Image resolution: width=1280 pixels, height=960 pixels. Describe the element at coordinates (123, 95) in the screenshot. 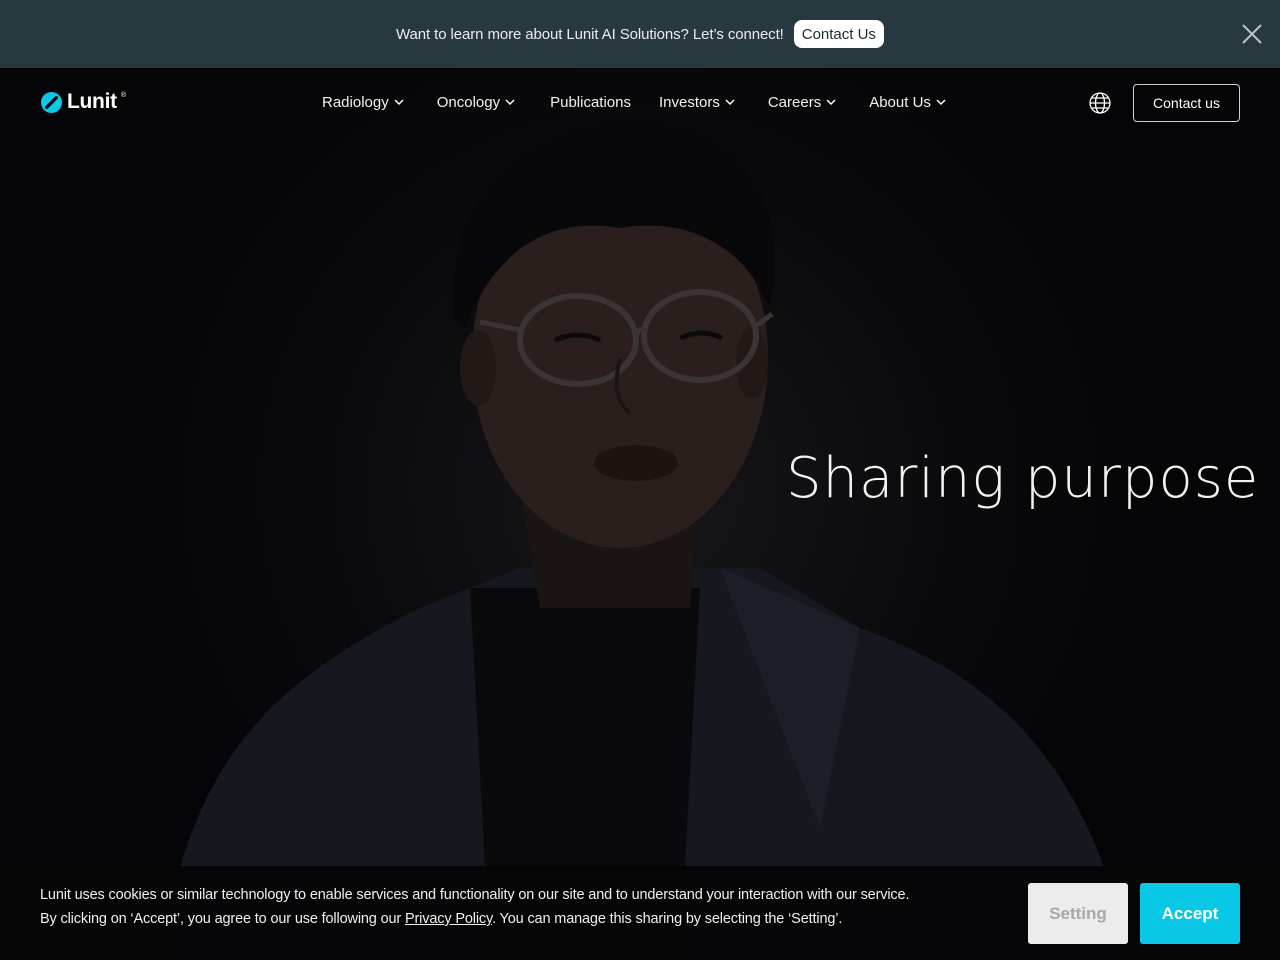

I see `logo-registered-mark: ®` at that location.